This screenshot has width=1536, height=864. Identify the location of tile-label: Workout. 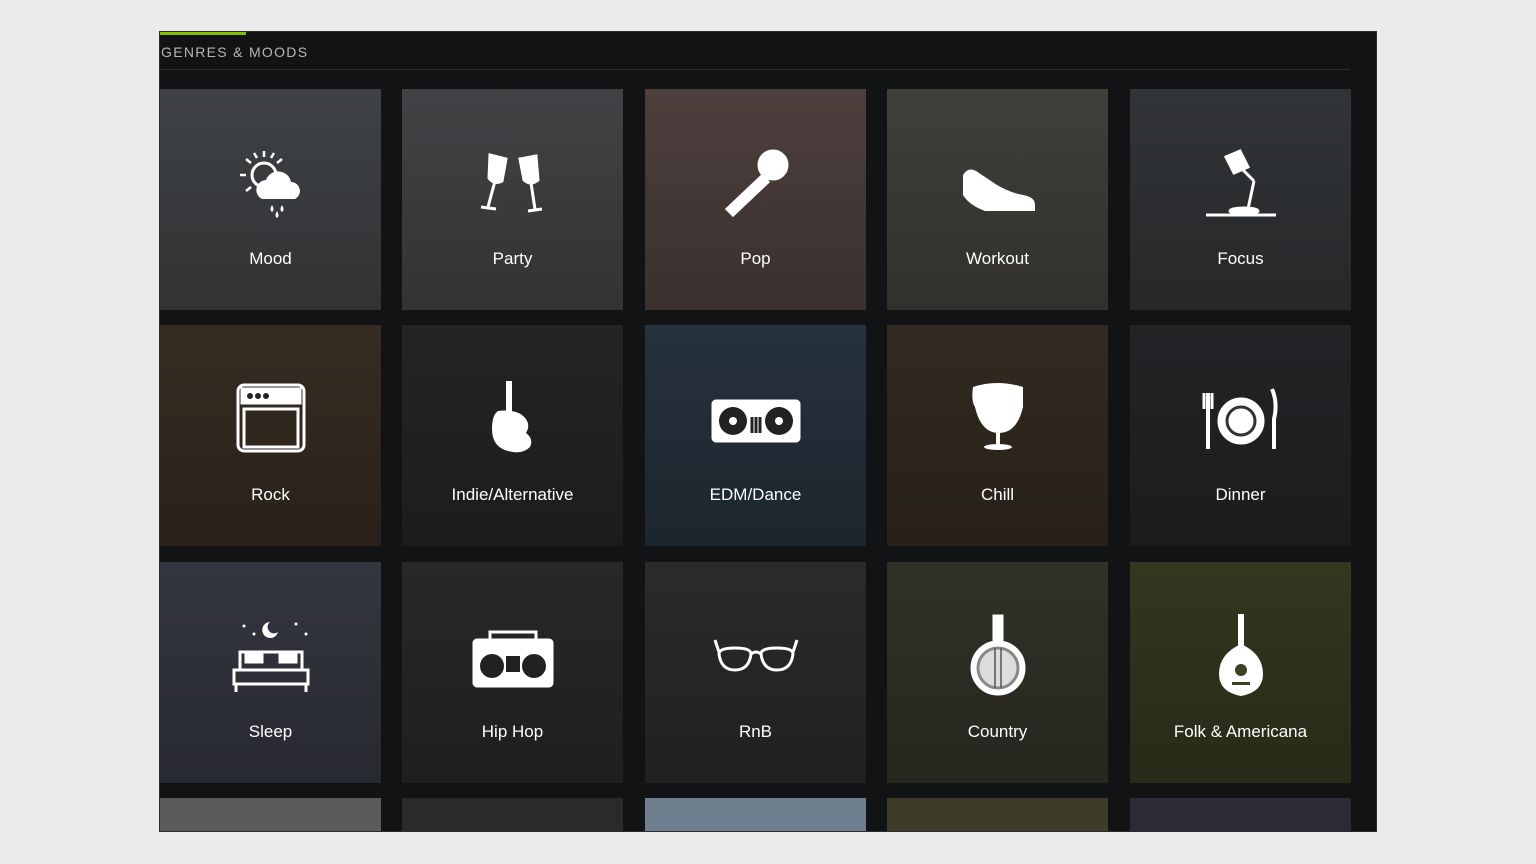
(997, 258).